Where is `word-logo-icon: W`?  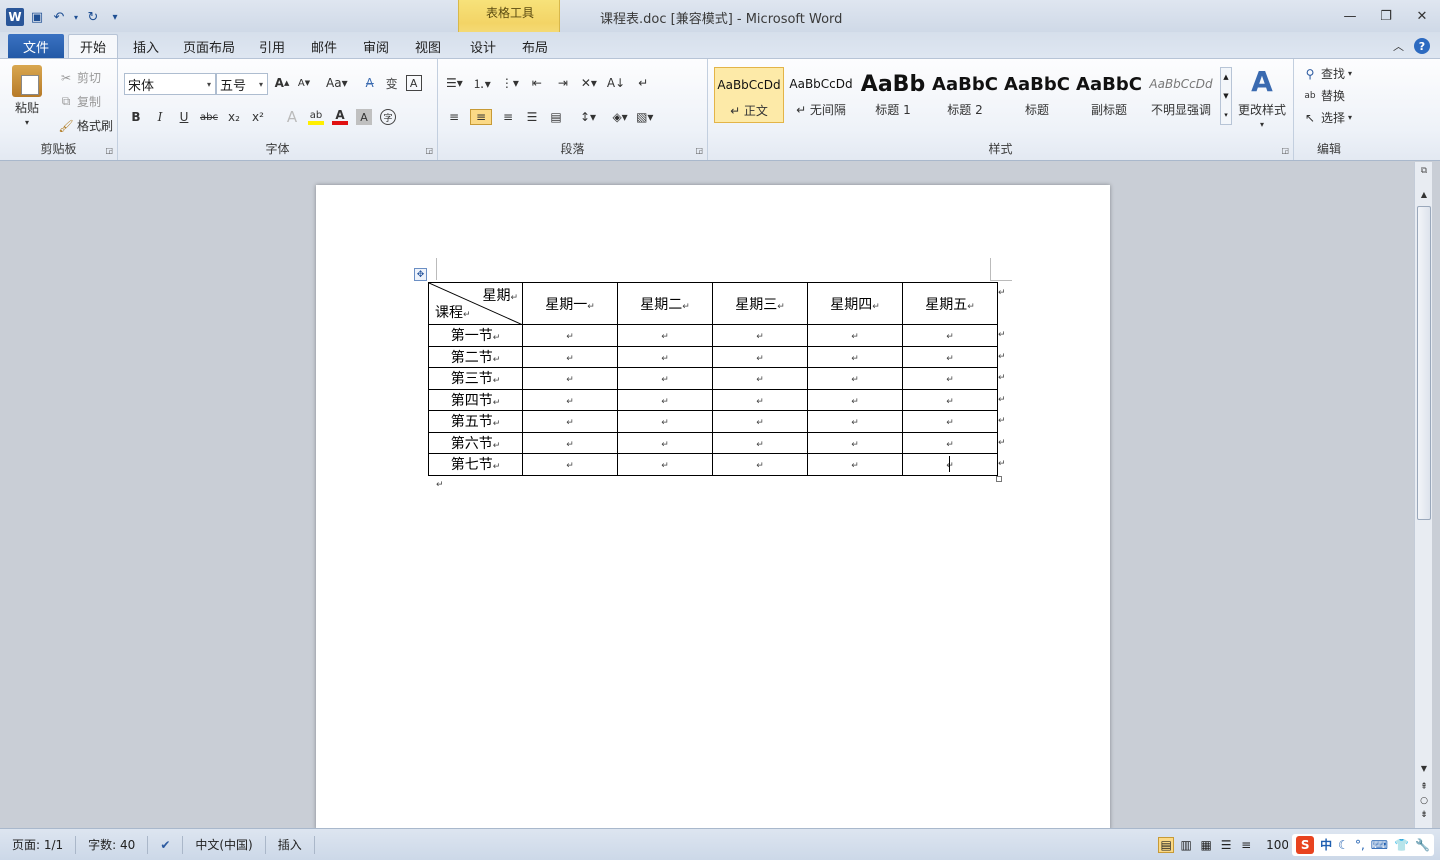 word-logo-icon: W is located at coordinates (15, 17).